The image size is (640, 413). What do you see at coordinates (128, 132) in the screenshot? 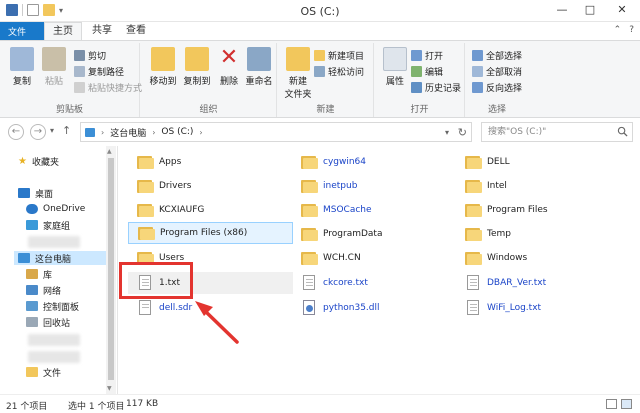
I see `breadcrumb-this-pc: 这台电脑` at bounding box center [128, 132].